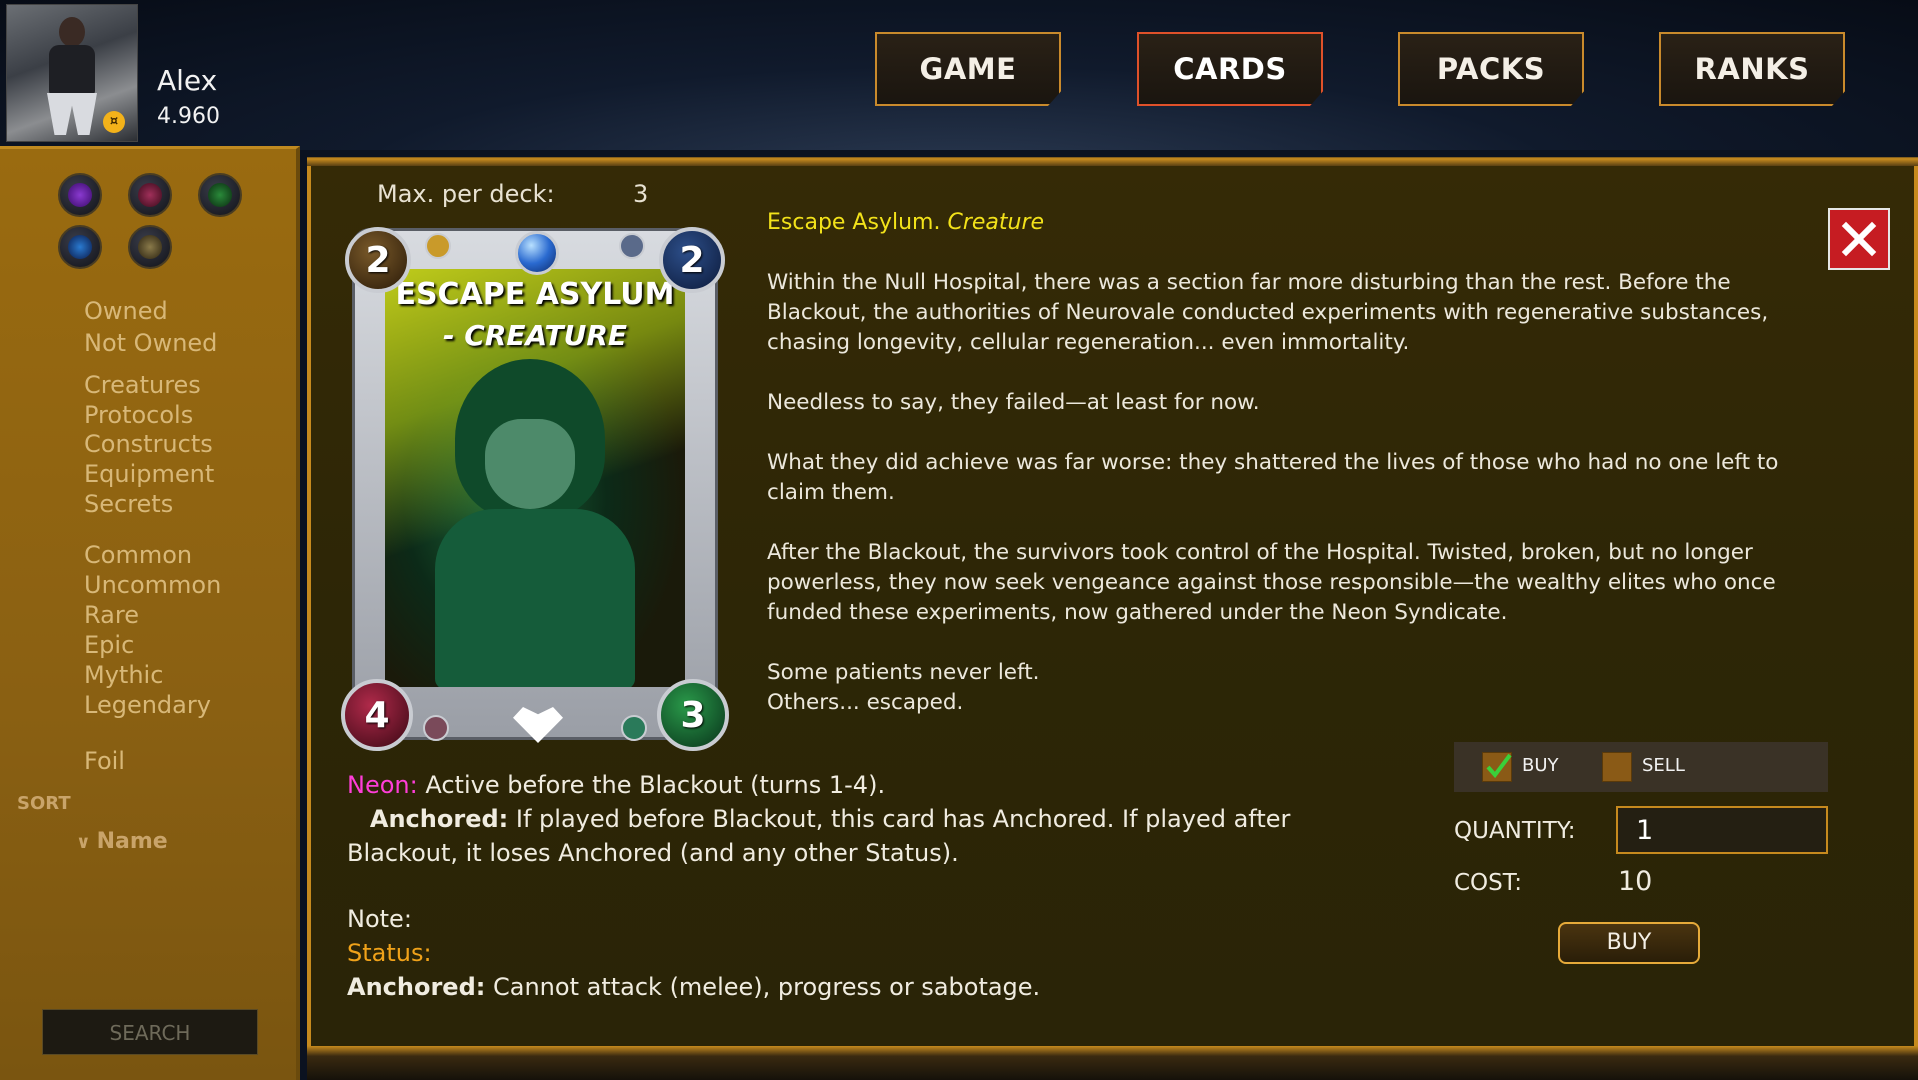  Describe the element at coordinates (80, 247) in the screenshot. I see `brain-faction-icon` at that location.